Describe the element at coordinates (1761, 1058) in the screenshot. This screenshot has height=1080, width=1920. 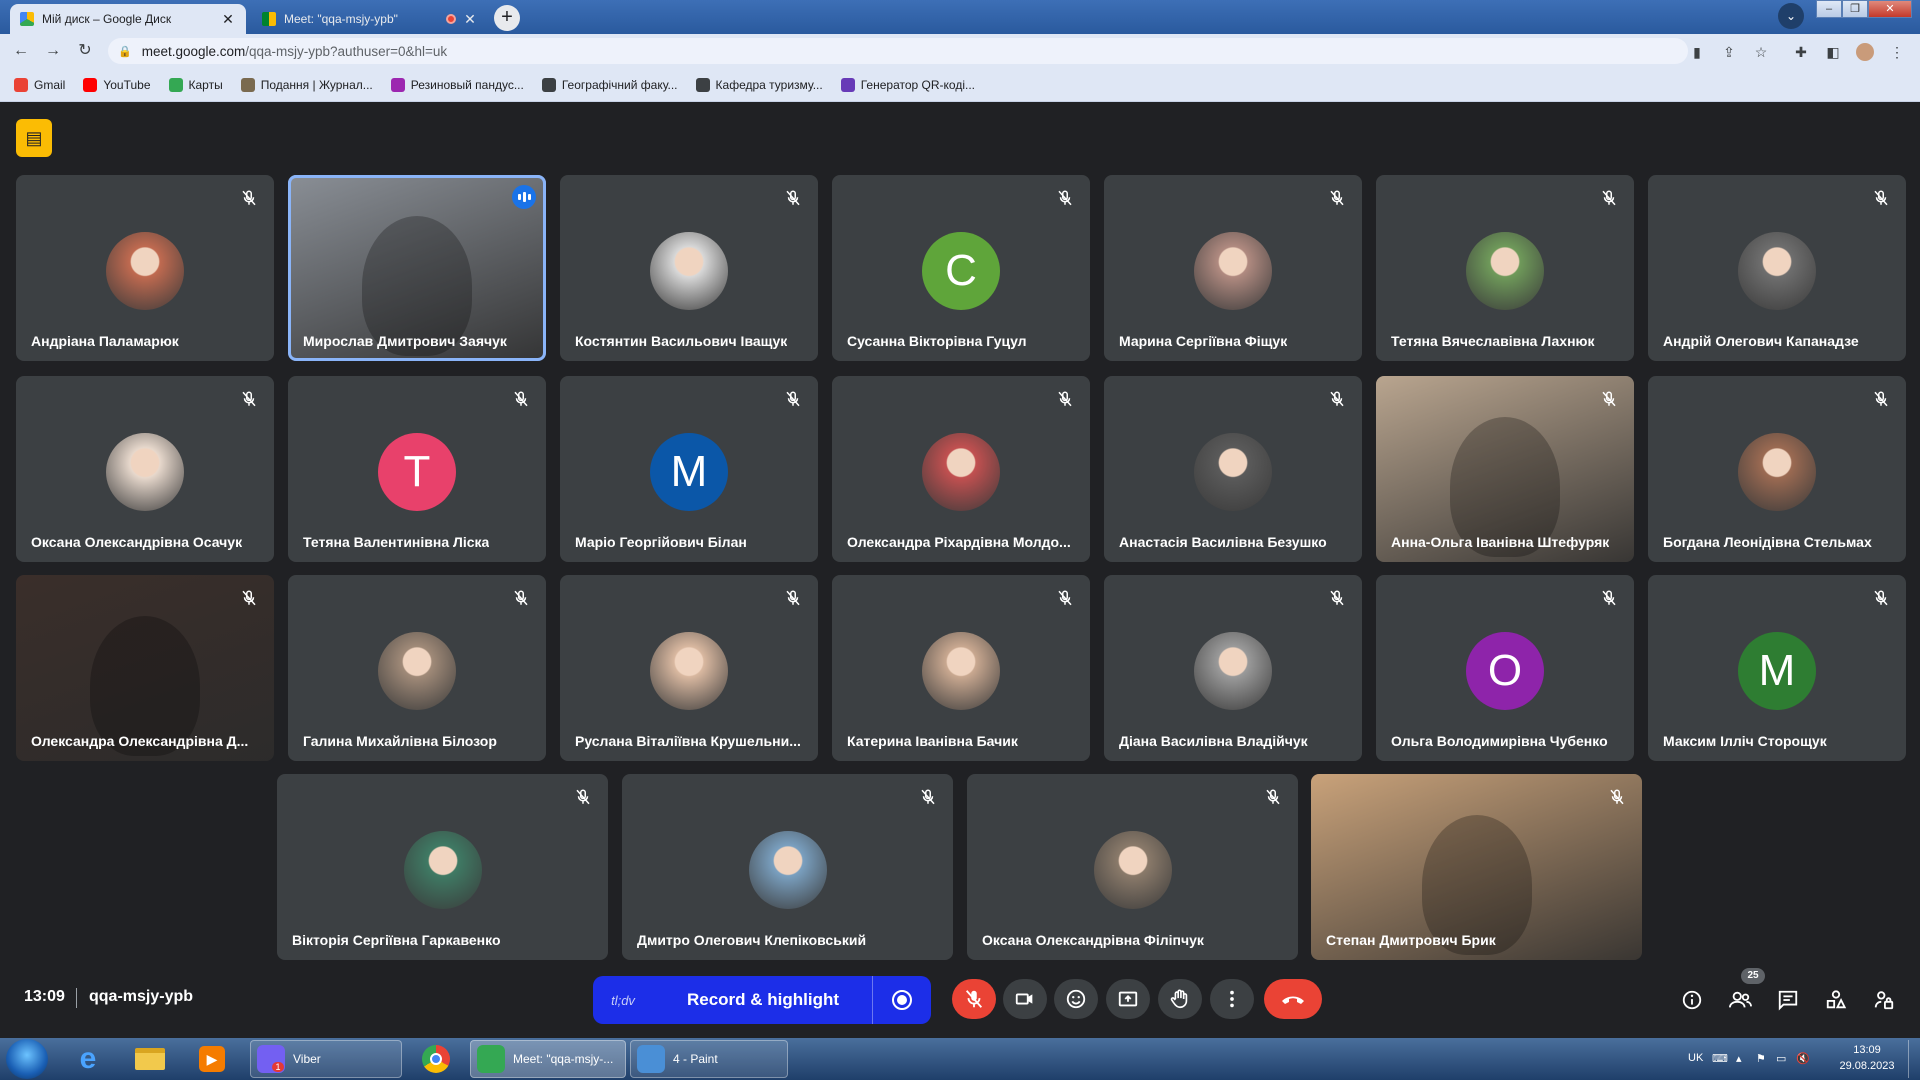
I see `flag-icon: ⚑` at that location.